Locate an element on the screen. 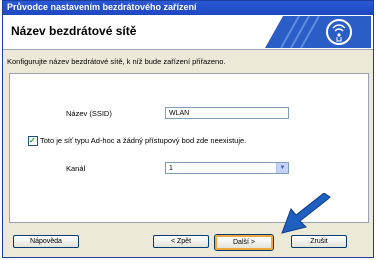 This screenshot has width=376, height=260. channel-label: Kanál is located at coordinates (76, 168).